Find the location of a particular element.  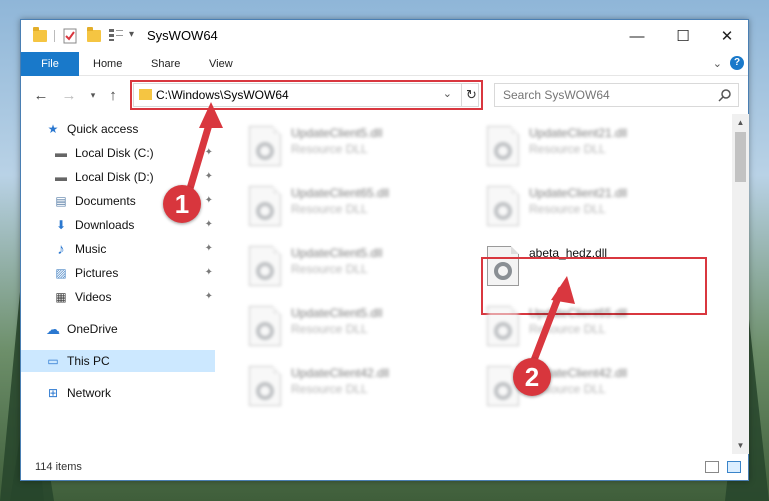

up-arrow-icon: ↑ is located at coordinates (113, 95).